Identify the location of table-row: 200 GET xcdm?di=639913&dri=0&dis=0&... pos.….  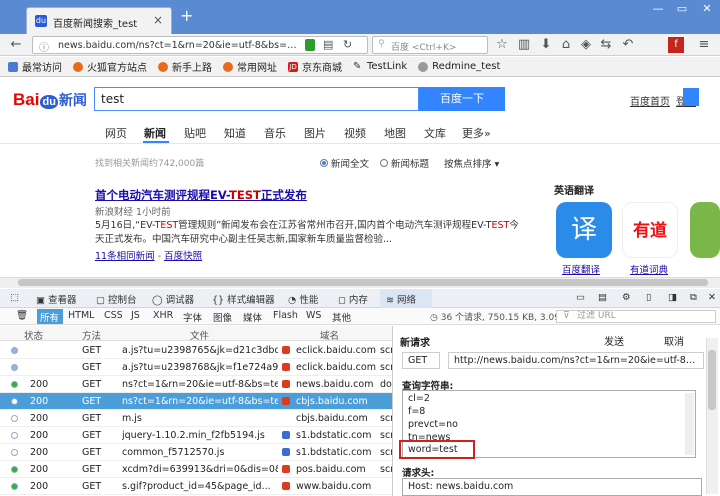
(196, 469).